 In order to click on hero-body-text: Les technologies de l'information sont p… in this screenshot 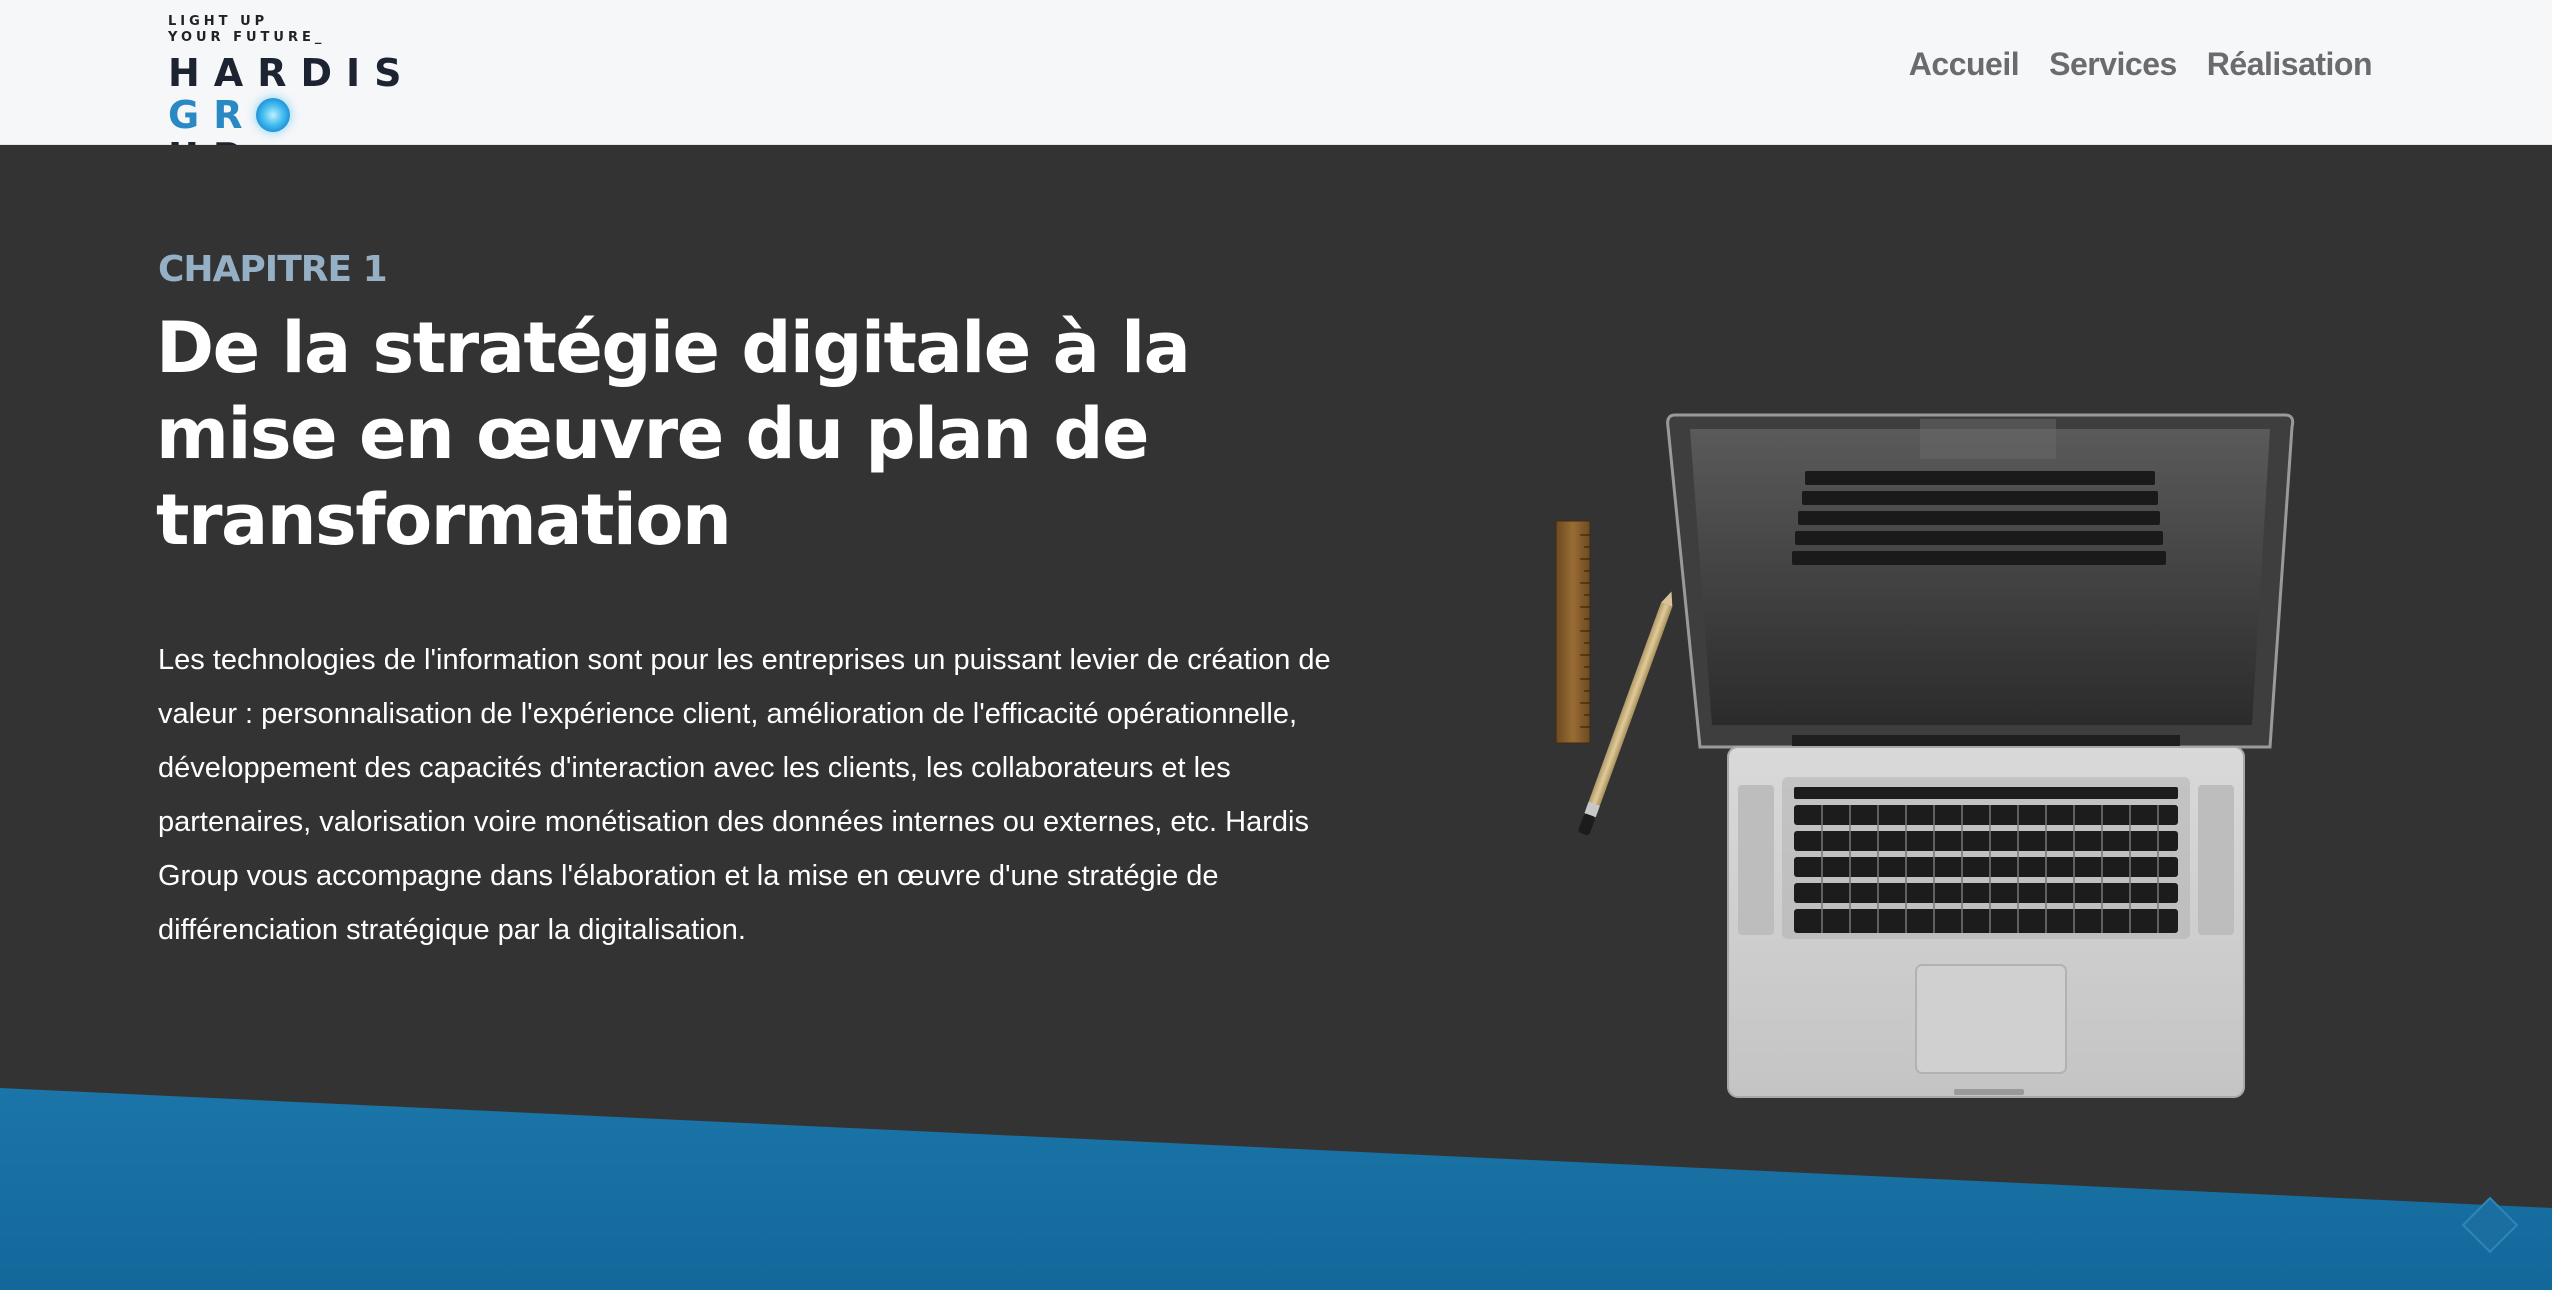, I will do `click(744, 795)`.